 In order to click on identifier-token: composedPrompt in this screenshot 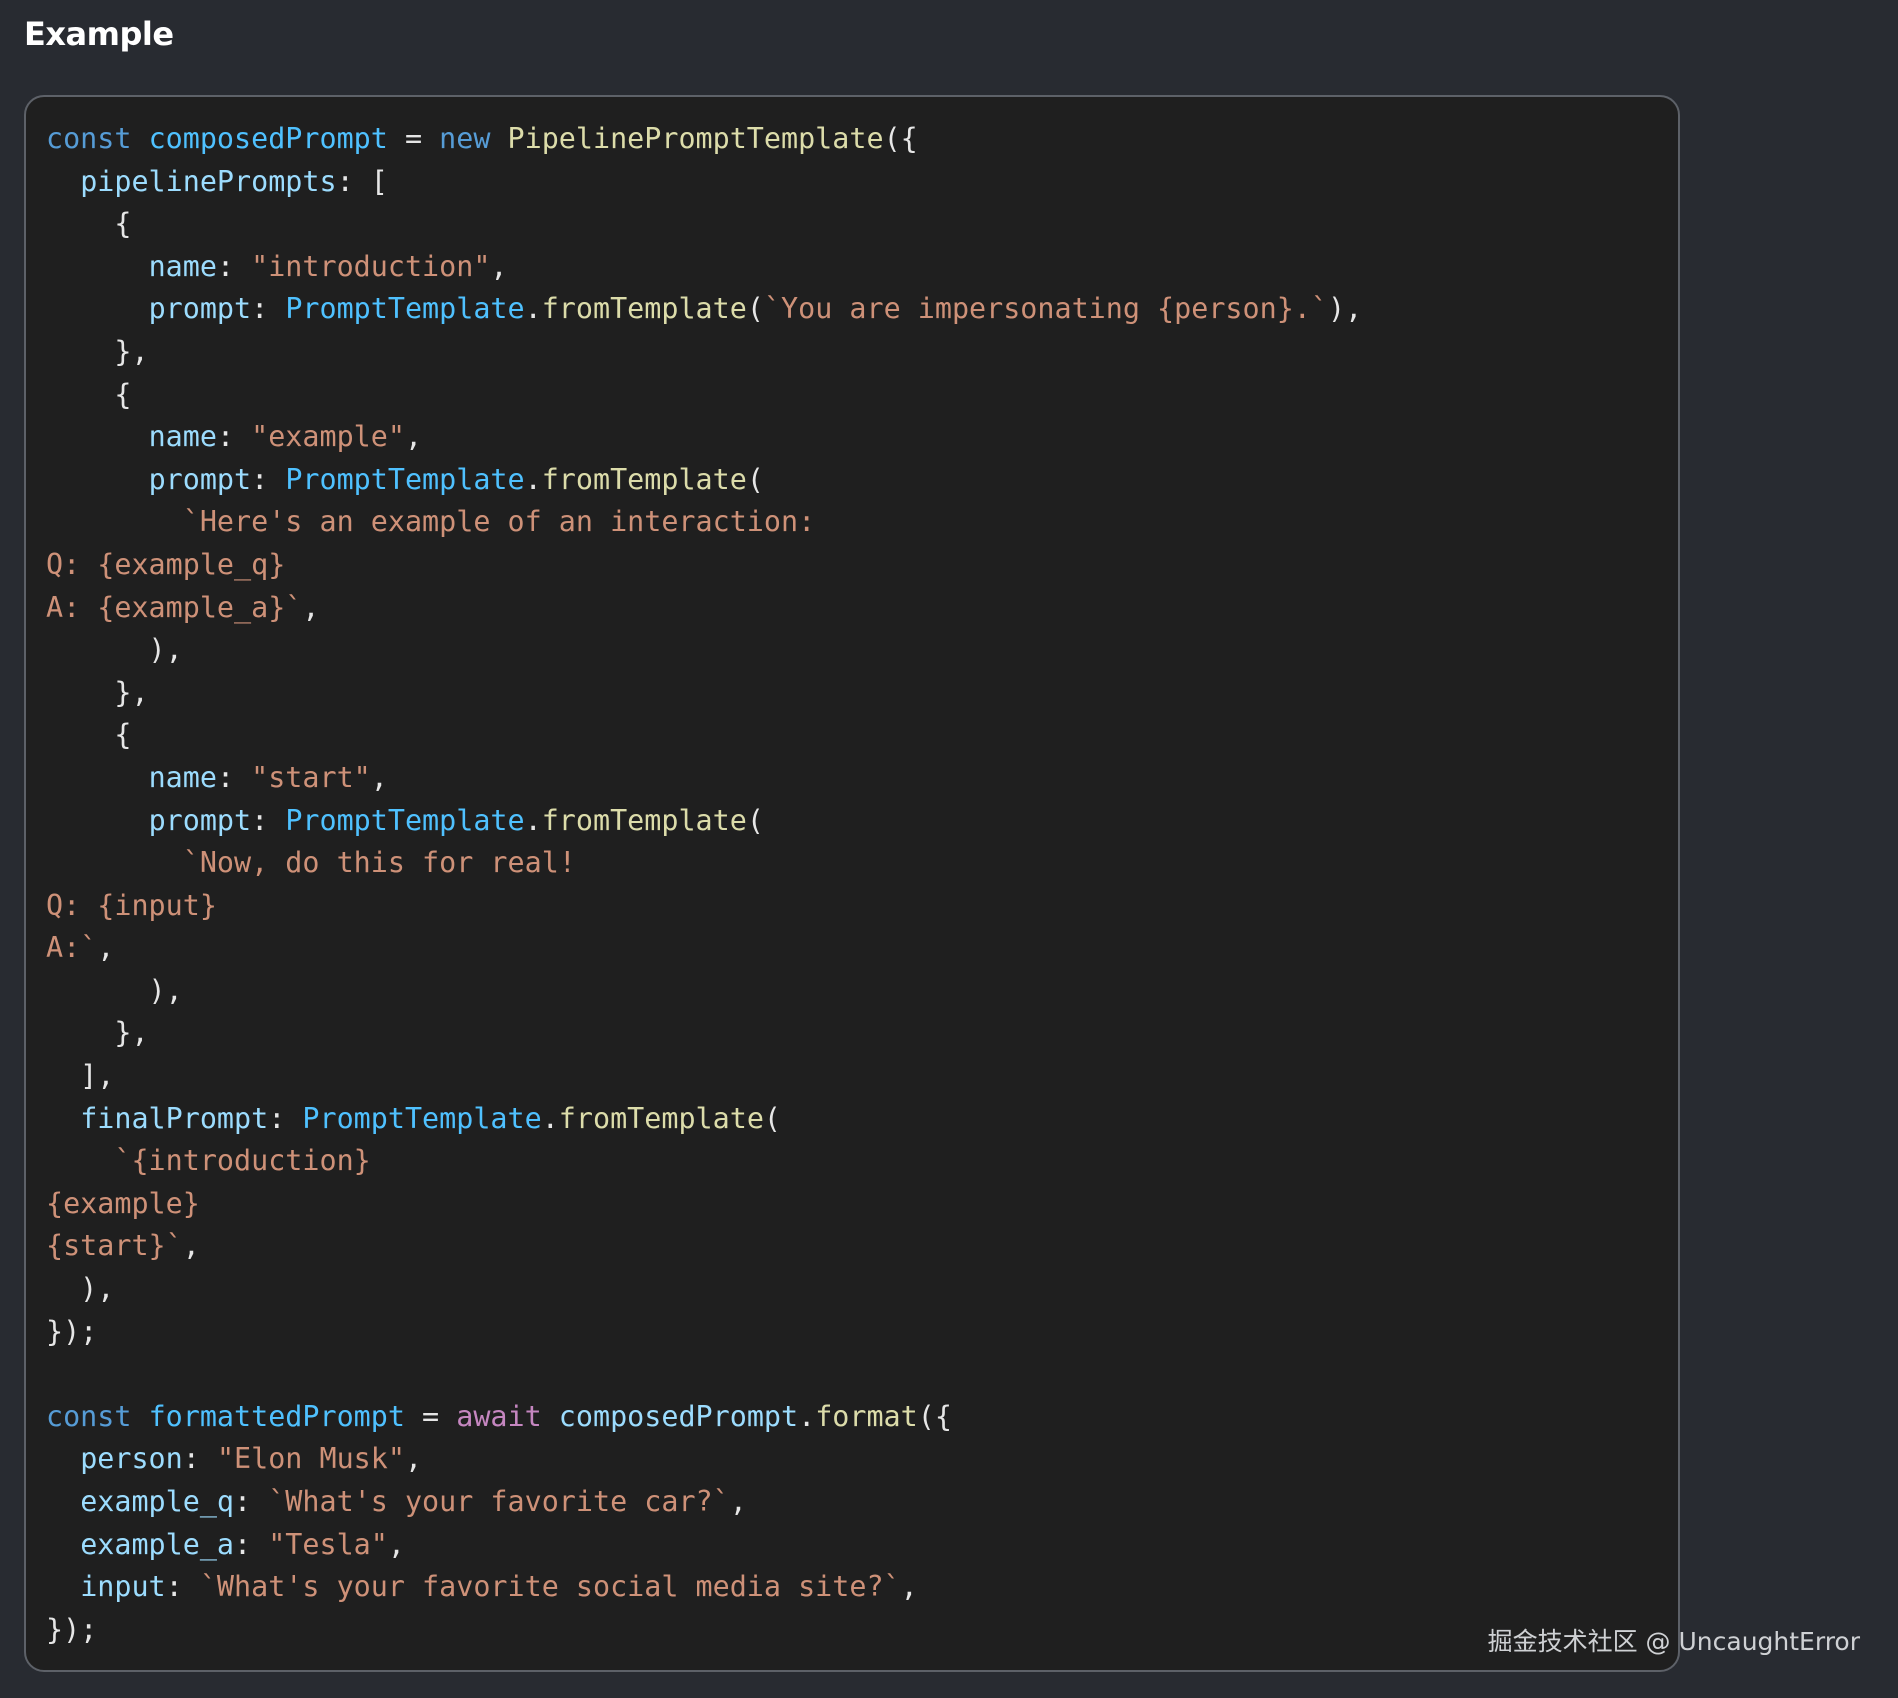, I will do `click(678, 1416)`.